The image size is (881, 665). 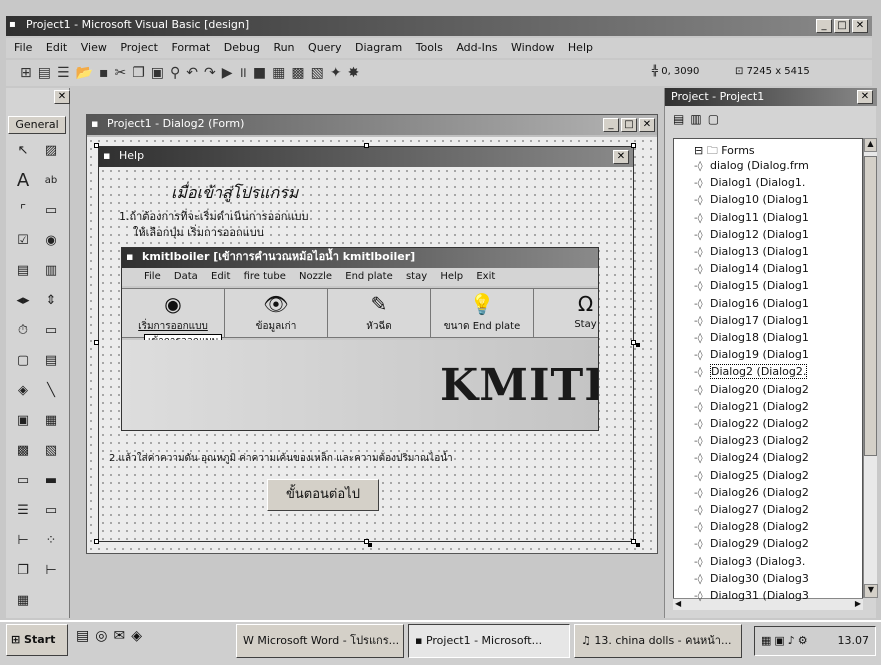 I want to click on tab-tool-icon: ▭, so click(x=23, y=481).